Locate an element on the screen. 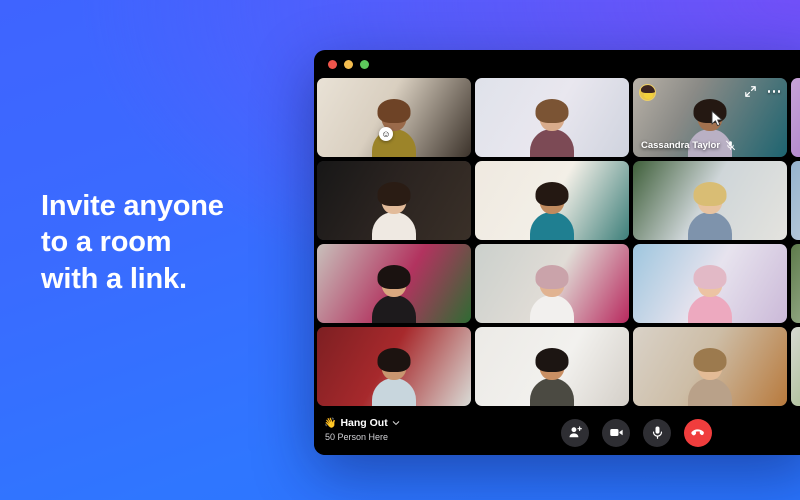  maximize-icon is located at coordinates (364, 64).